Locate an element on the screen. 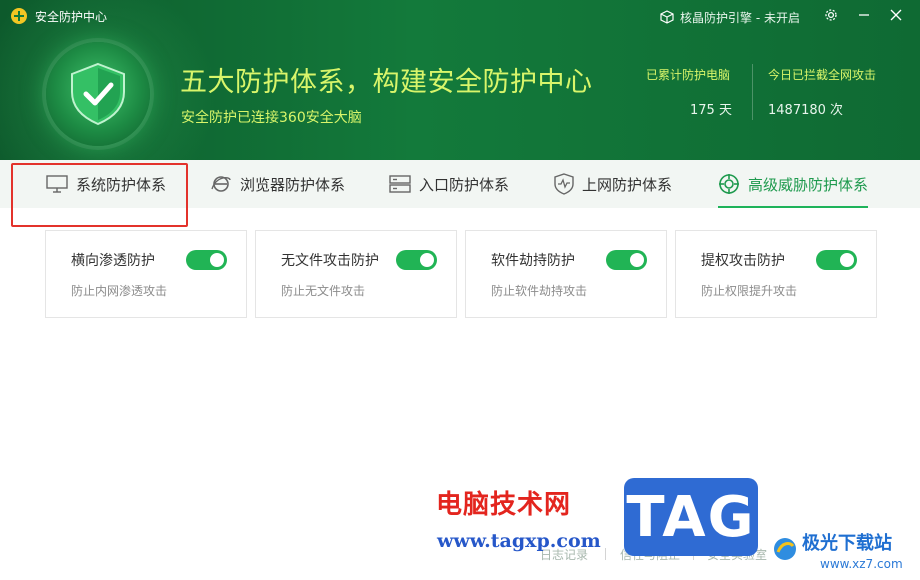 This screenshot has height=580, width=920. stat-label: 已累计防护电脑 is located at coordinates (688, 75).